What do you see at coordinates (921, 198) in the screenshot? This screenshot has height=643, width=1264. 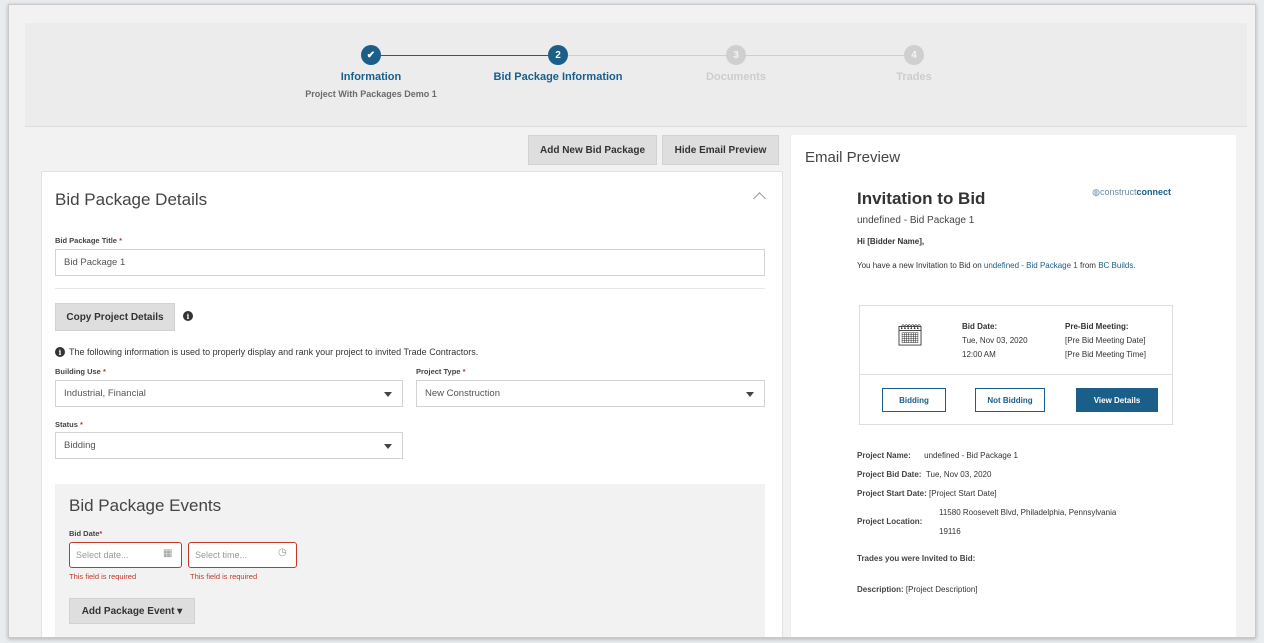 I see `email-heading: Invitation to Bid` at bounding box center [921, 198].